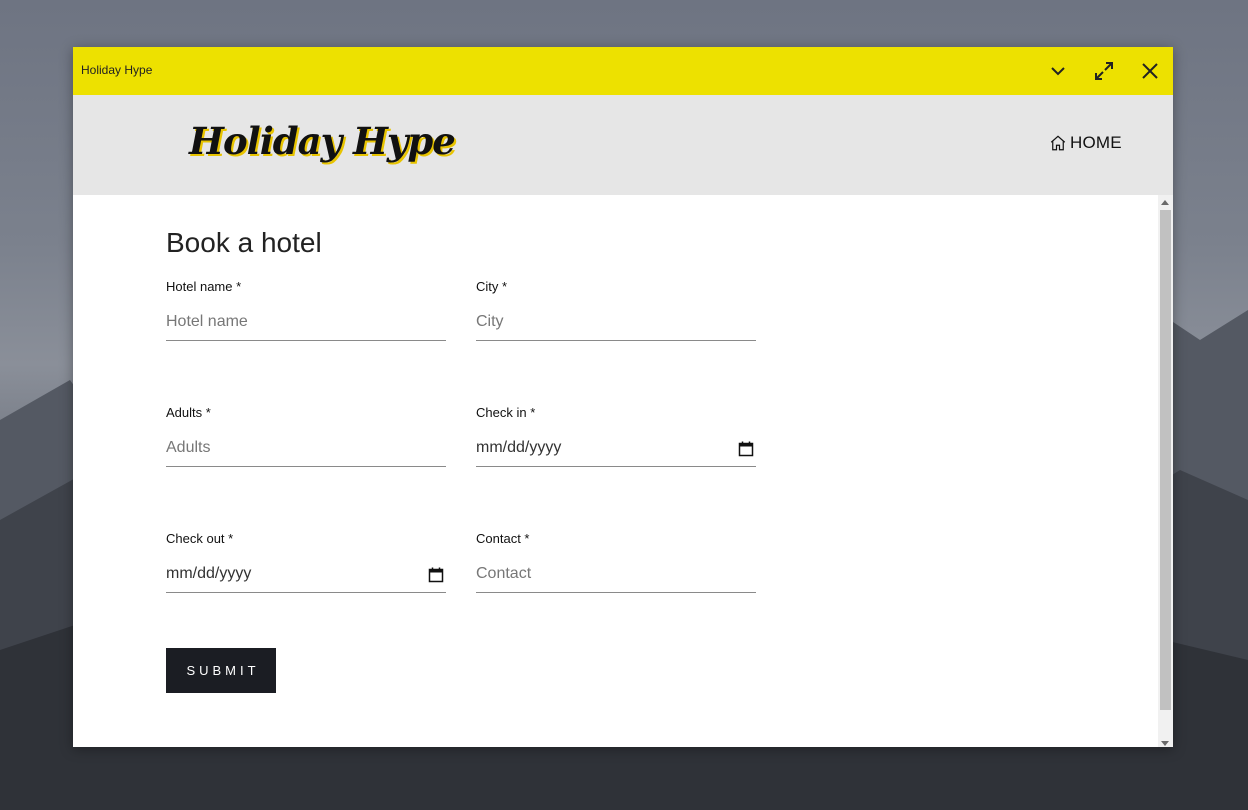  Describe the element at coordinates (204, 286) in the screenshot. I see `hotel-name-label: Hotel name *` at that location.